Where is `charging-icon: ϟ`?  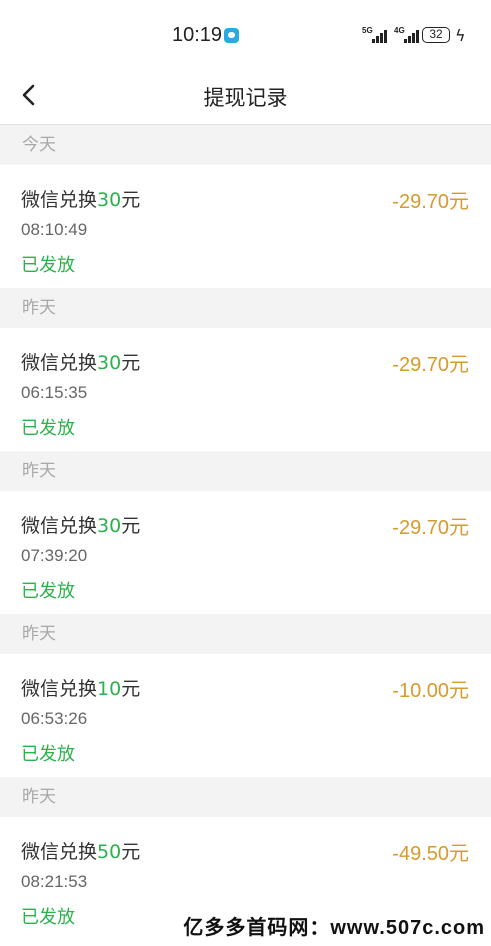
charging-icon: ϟ is located at coordinates (460, 35).